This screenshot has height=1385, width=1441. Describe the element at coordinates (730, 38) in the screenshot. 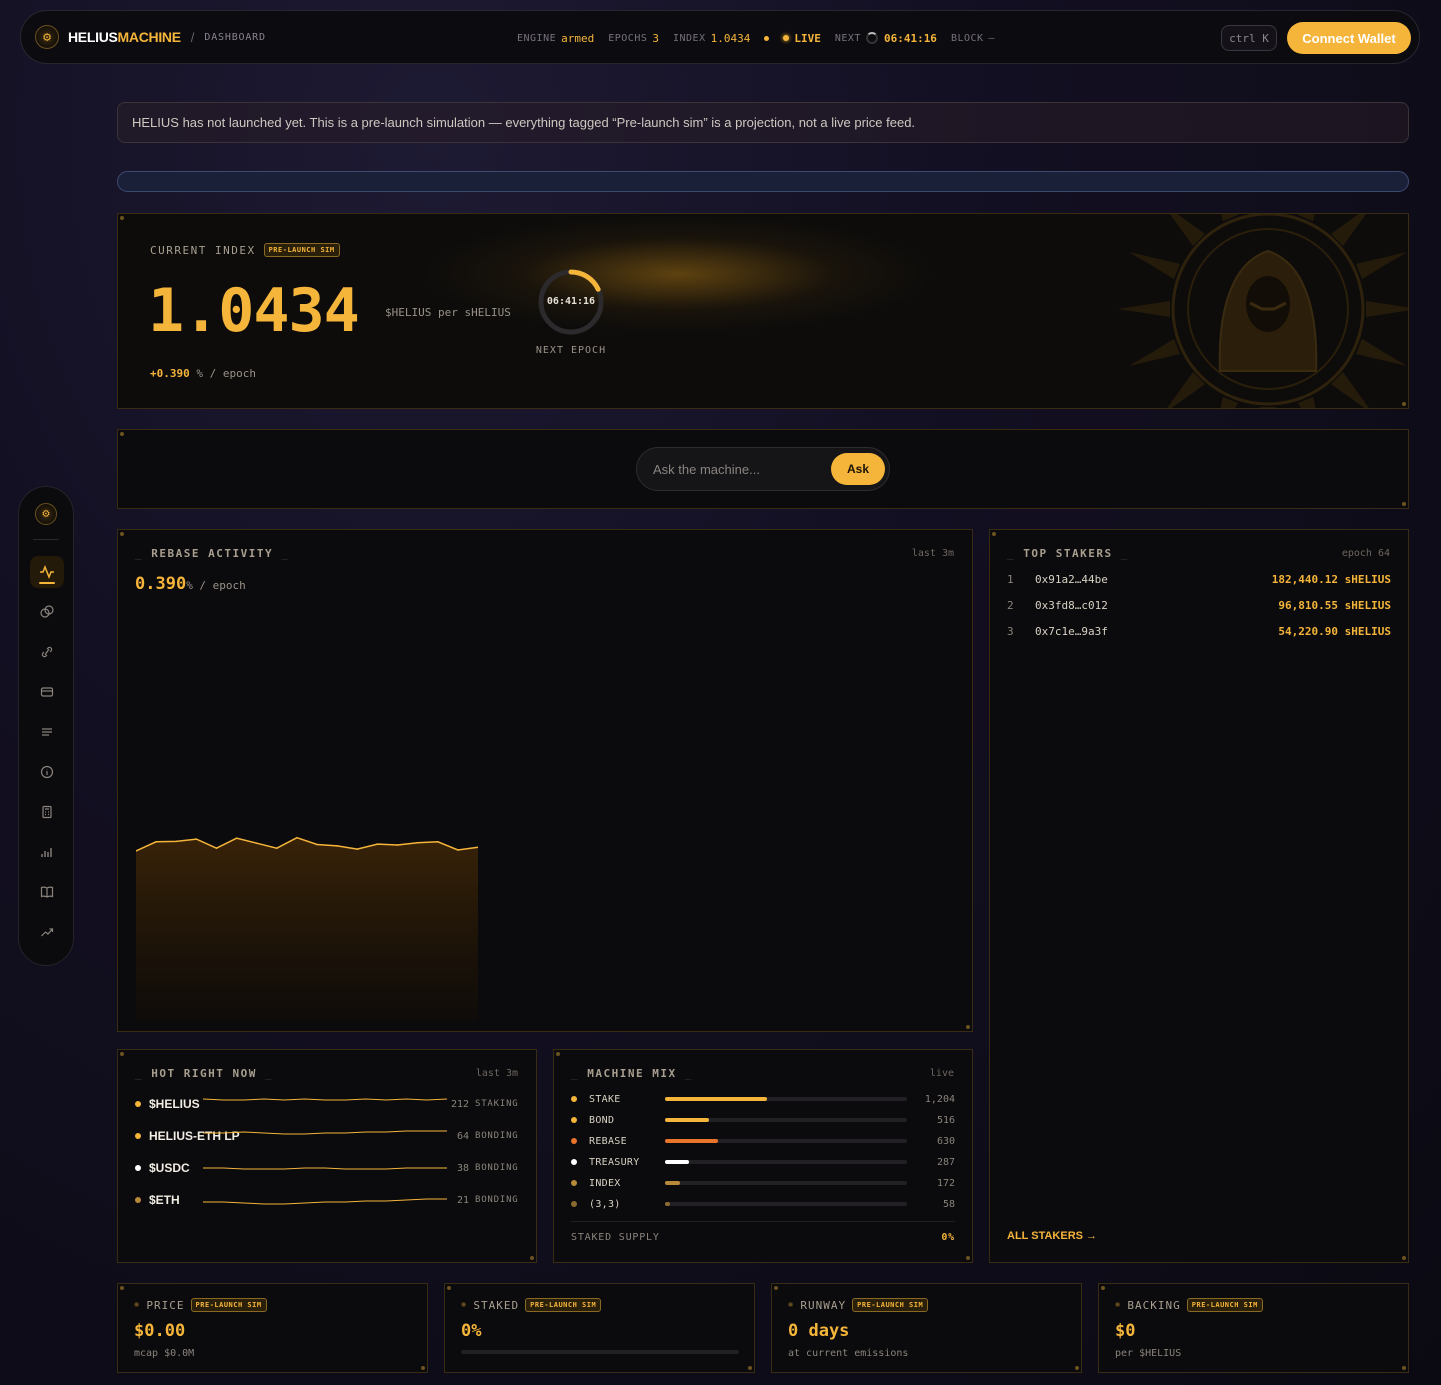

I see `index-value: 1.0434` at that location.